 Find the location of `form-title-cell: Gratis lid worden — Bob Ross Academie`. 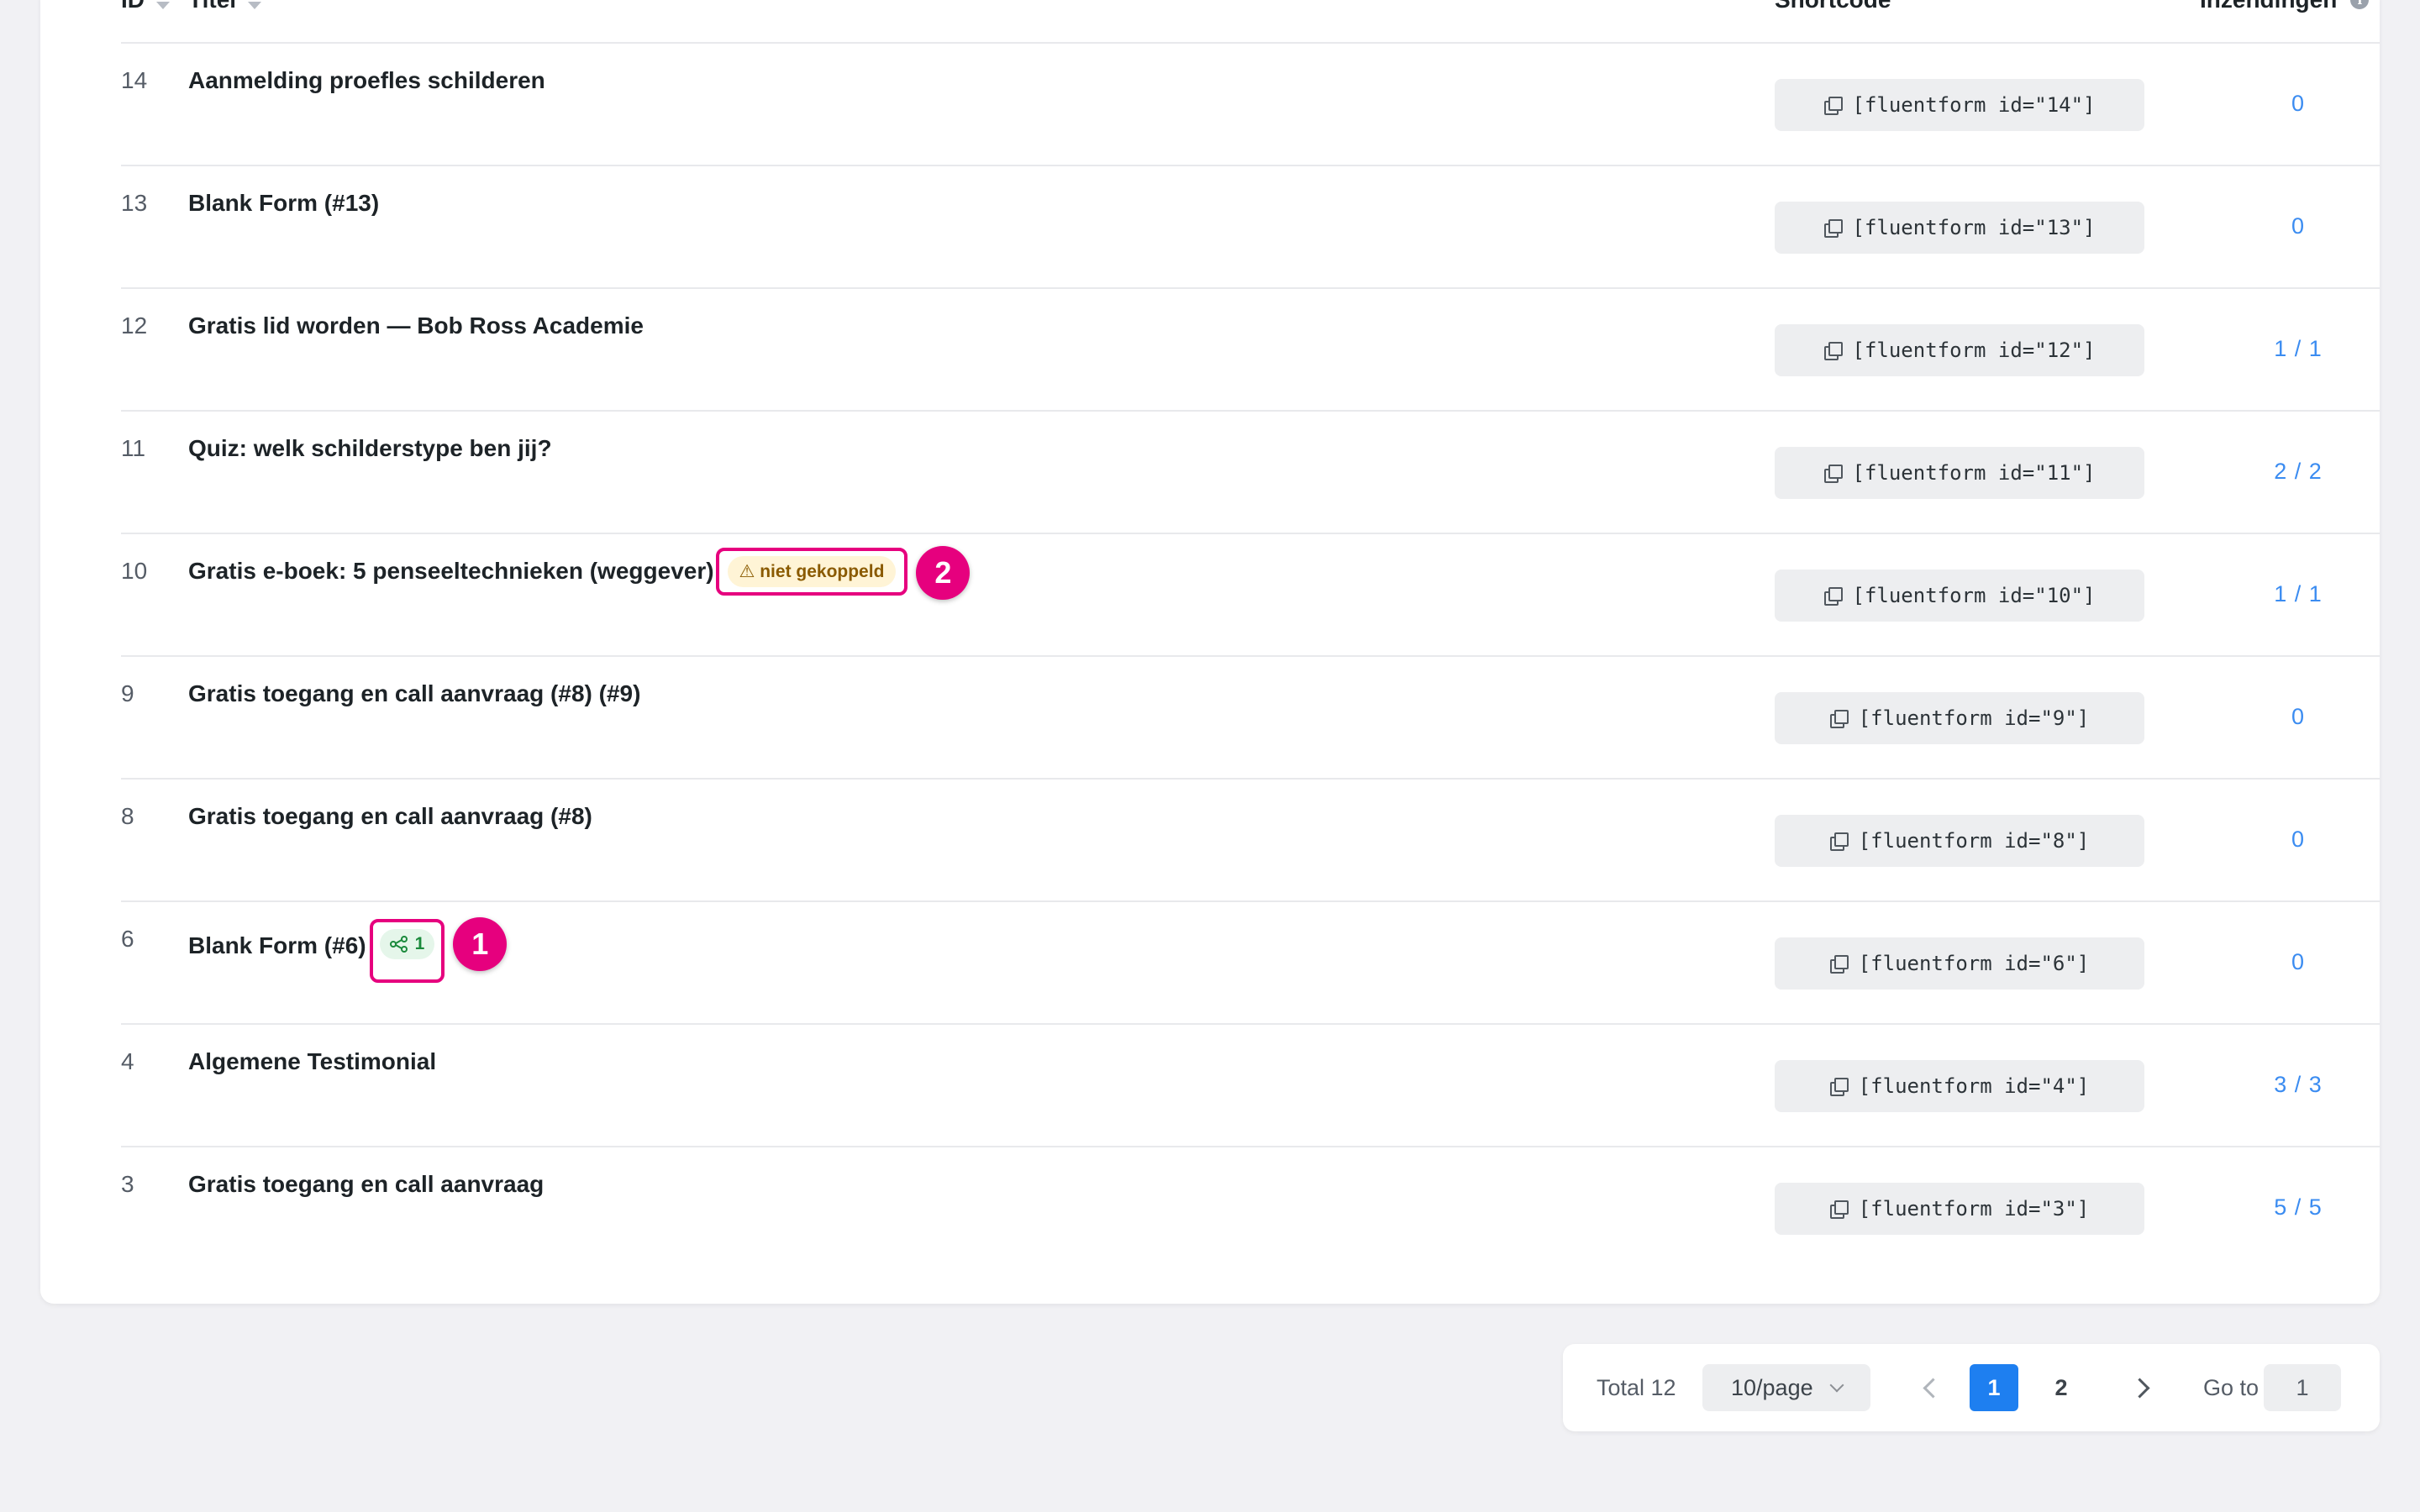

form-title-cell: Gratis lid worden — Bob Ross Academie is located at coordinates (416, 326).